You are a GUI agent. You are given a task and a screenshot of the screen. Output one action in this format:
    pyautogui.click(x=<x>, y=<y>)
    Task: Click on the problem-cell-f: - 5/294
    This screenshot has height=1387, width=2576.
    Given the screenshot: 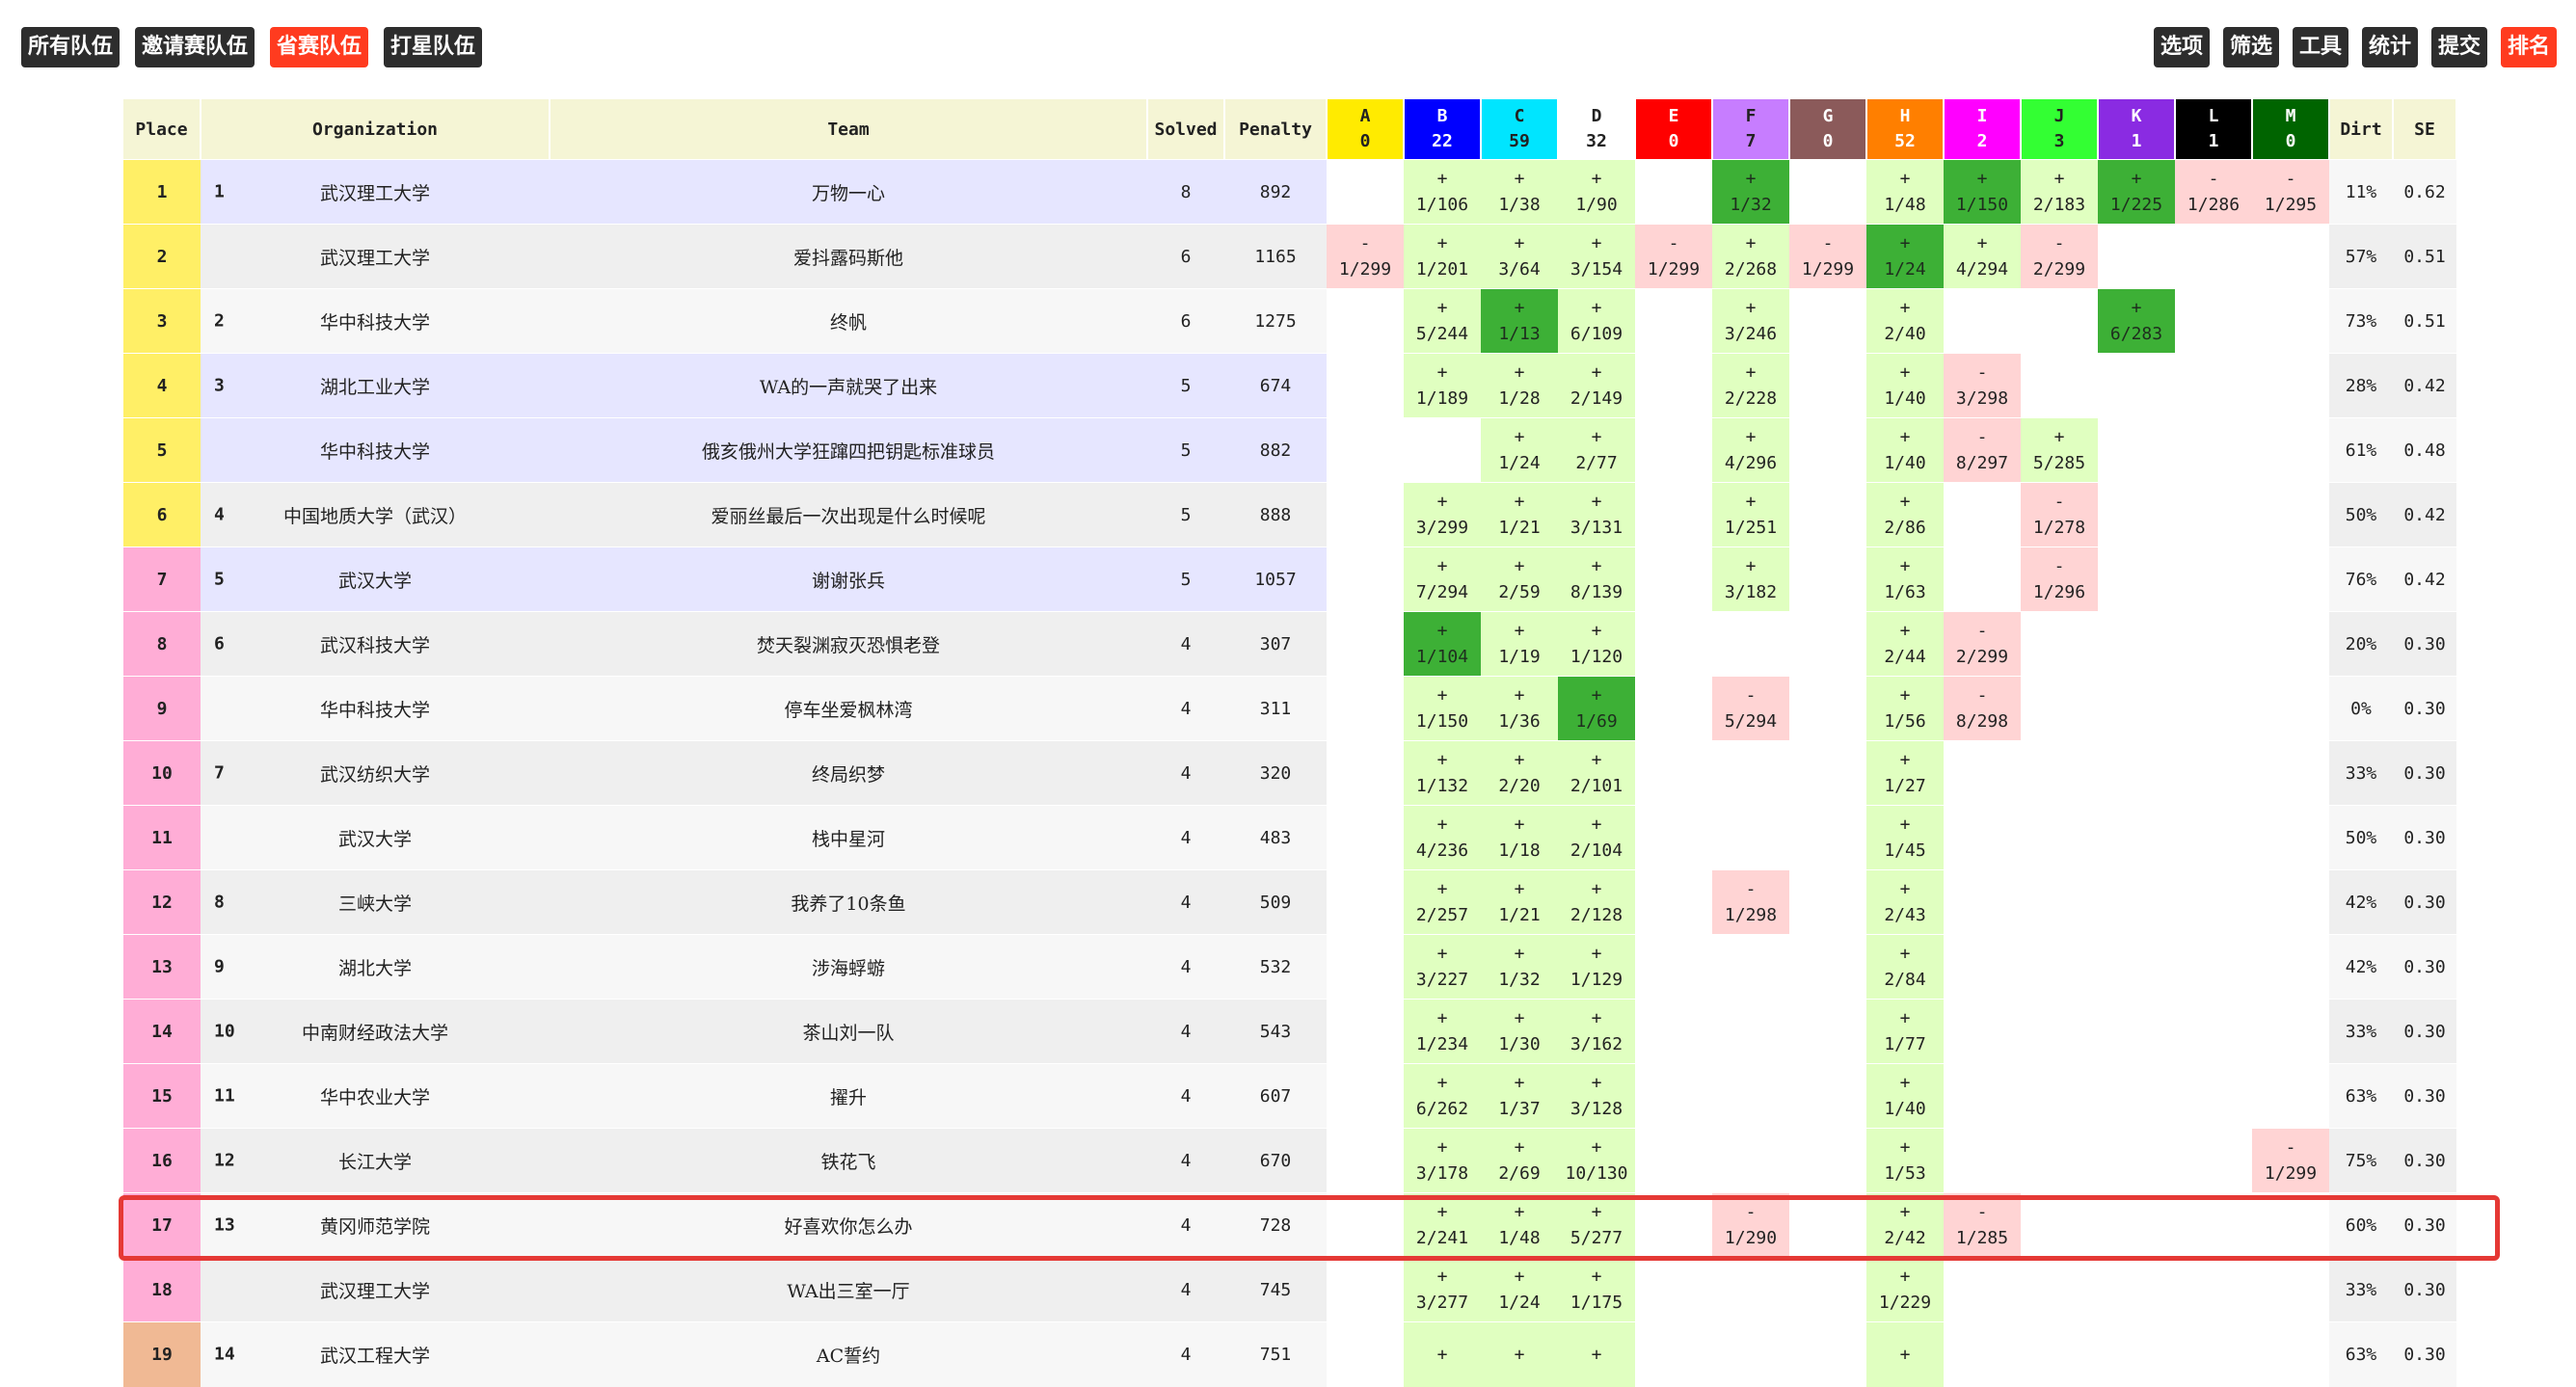 What is the action you would take?
    pyautogui.click(x=1751, y=708)
    